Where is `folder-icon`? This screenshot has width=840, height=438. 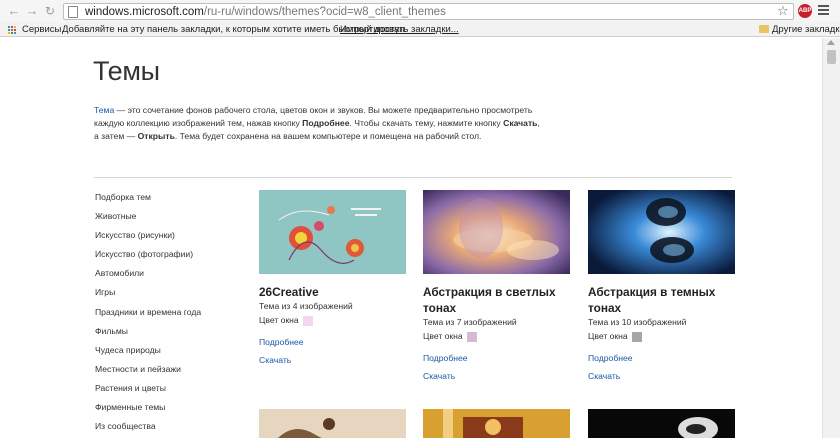
folder-icon is located at coordinates (764, 29).